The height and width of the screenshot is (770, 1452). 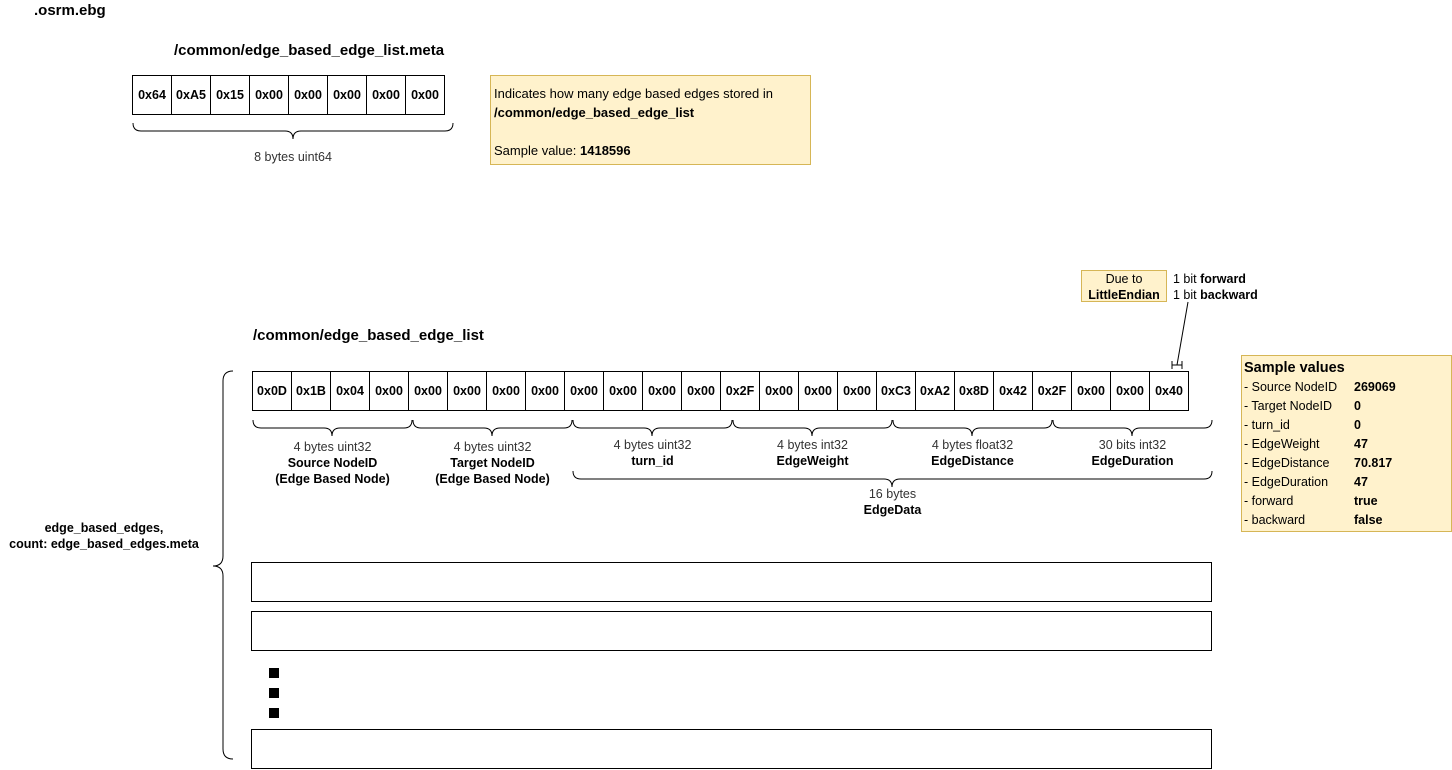 I want to click on meta-byte: 0x15, so click(x=230, y=95).